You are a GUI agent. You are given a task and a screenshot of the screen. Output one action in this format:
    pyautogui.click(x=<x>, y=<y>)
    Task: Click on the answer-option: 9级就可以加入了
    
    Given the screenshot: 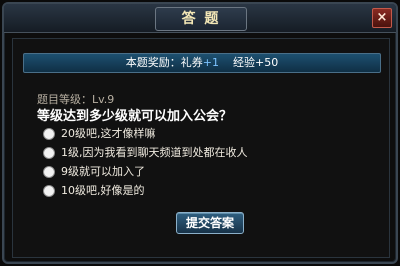 What is the action you would take?
    pyautogui.click(x=193, y=172)
    